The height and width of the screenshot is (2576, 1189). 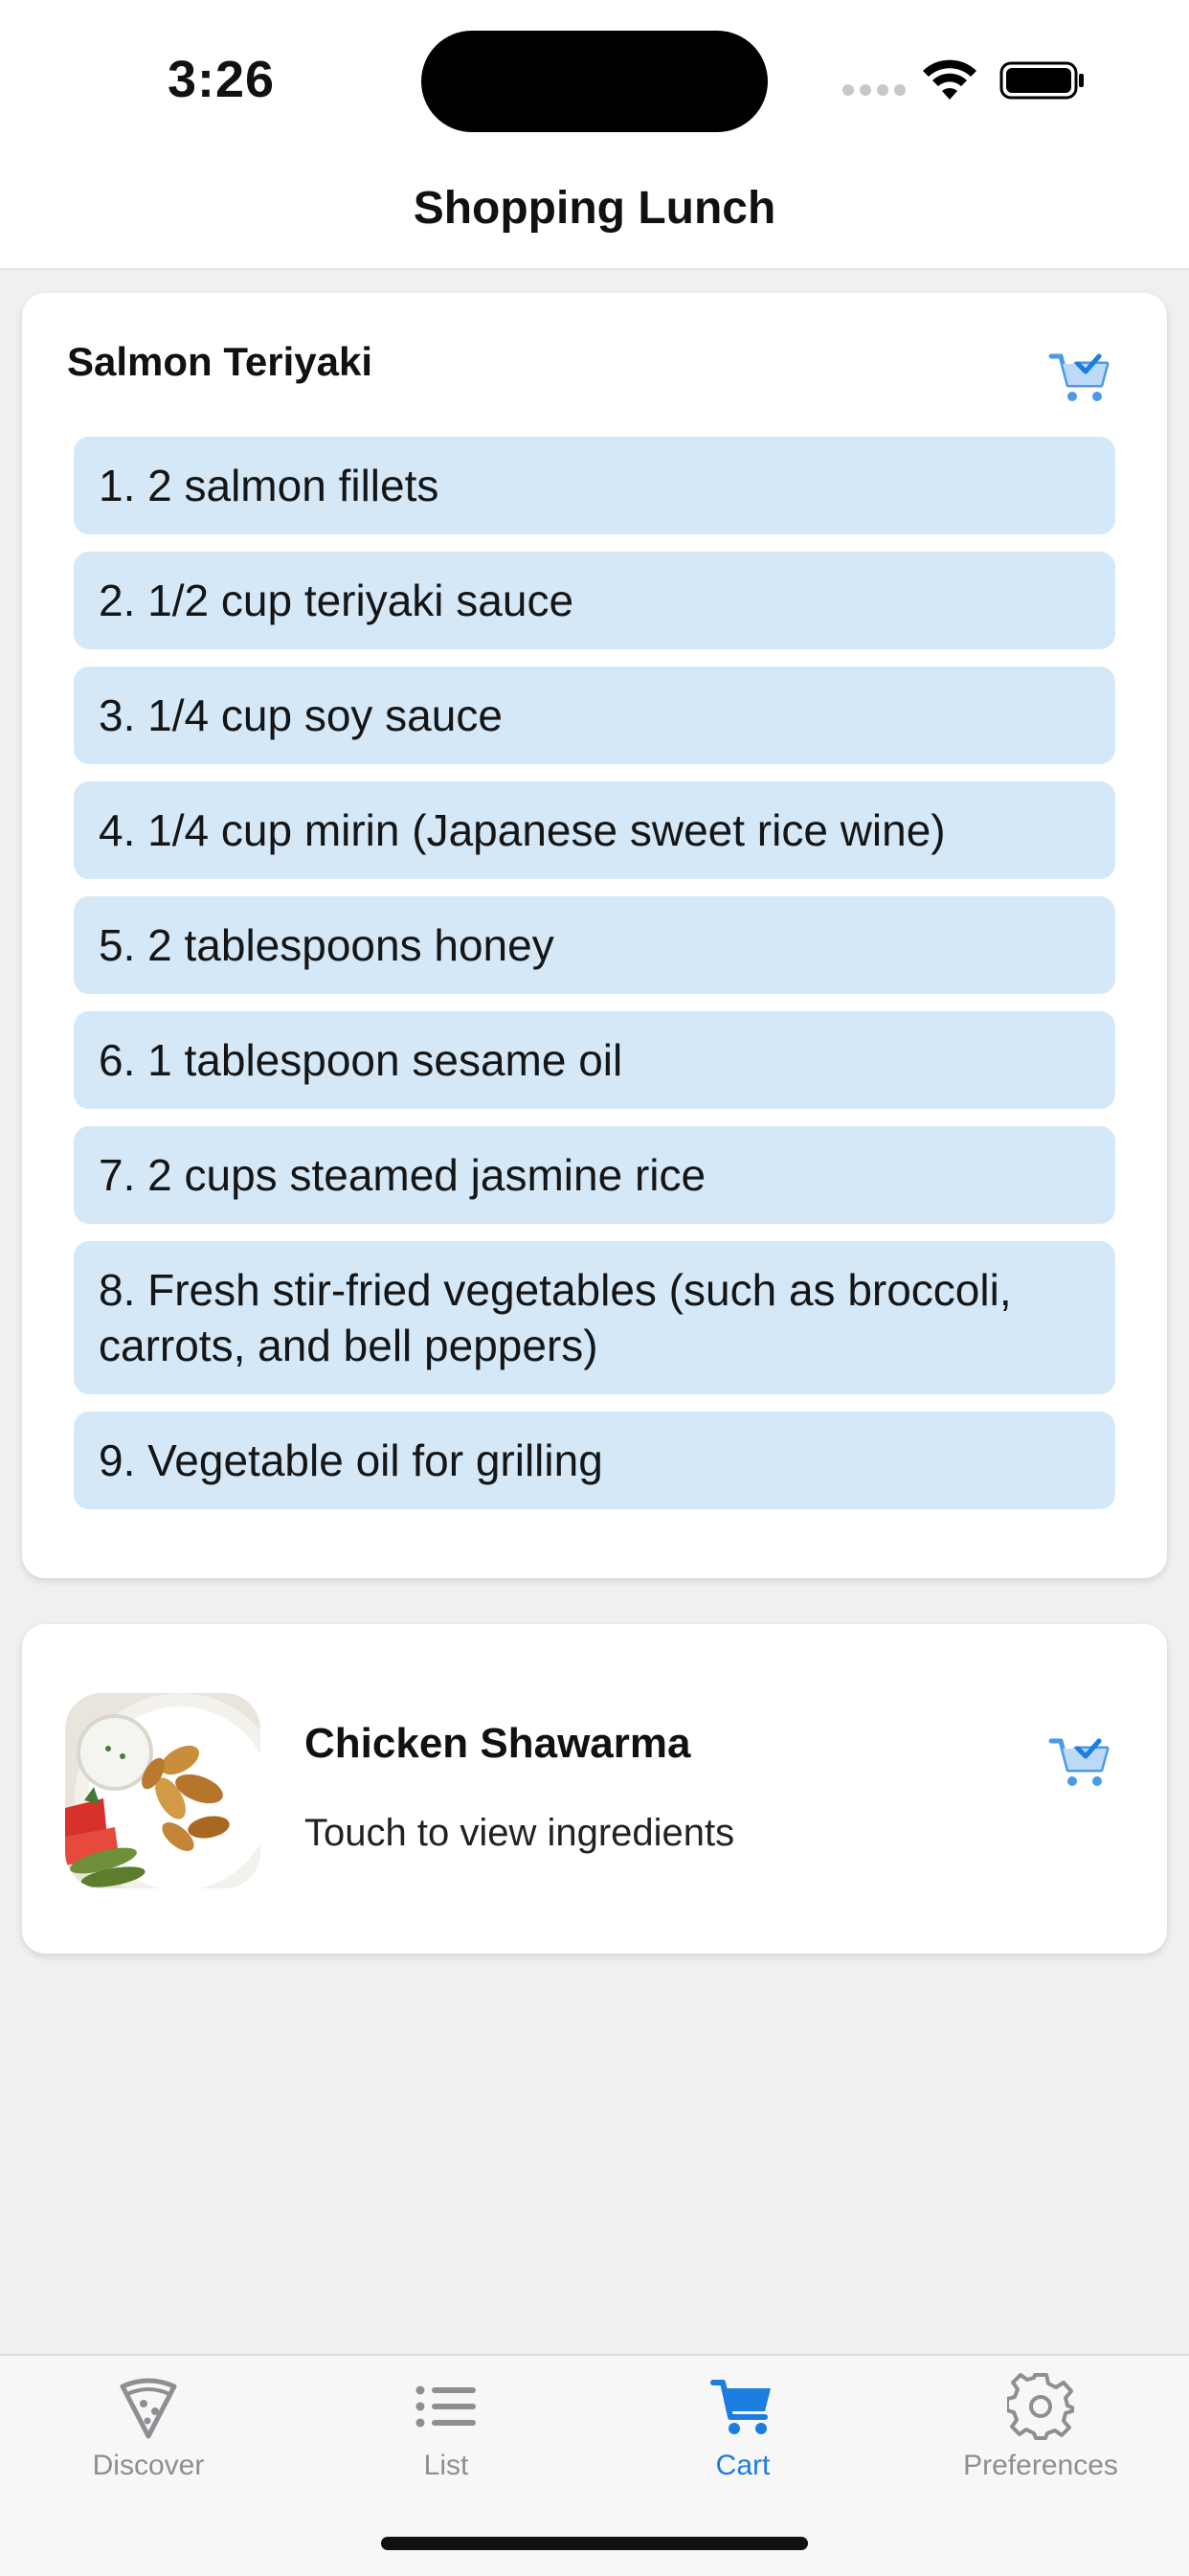 What do you see at coordinates (162, 1790) in the screenshot?
I see `recipe-thumbnail` at bounding box center [162, 1790].